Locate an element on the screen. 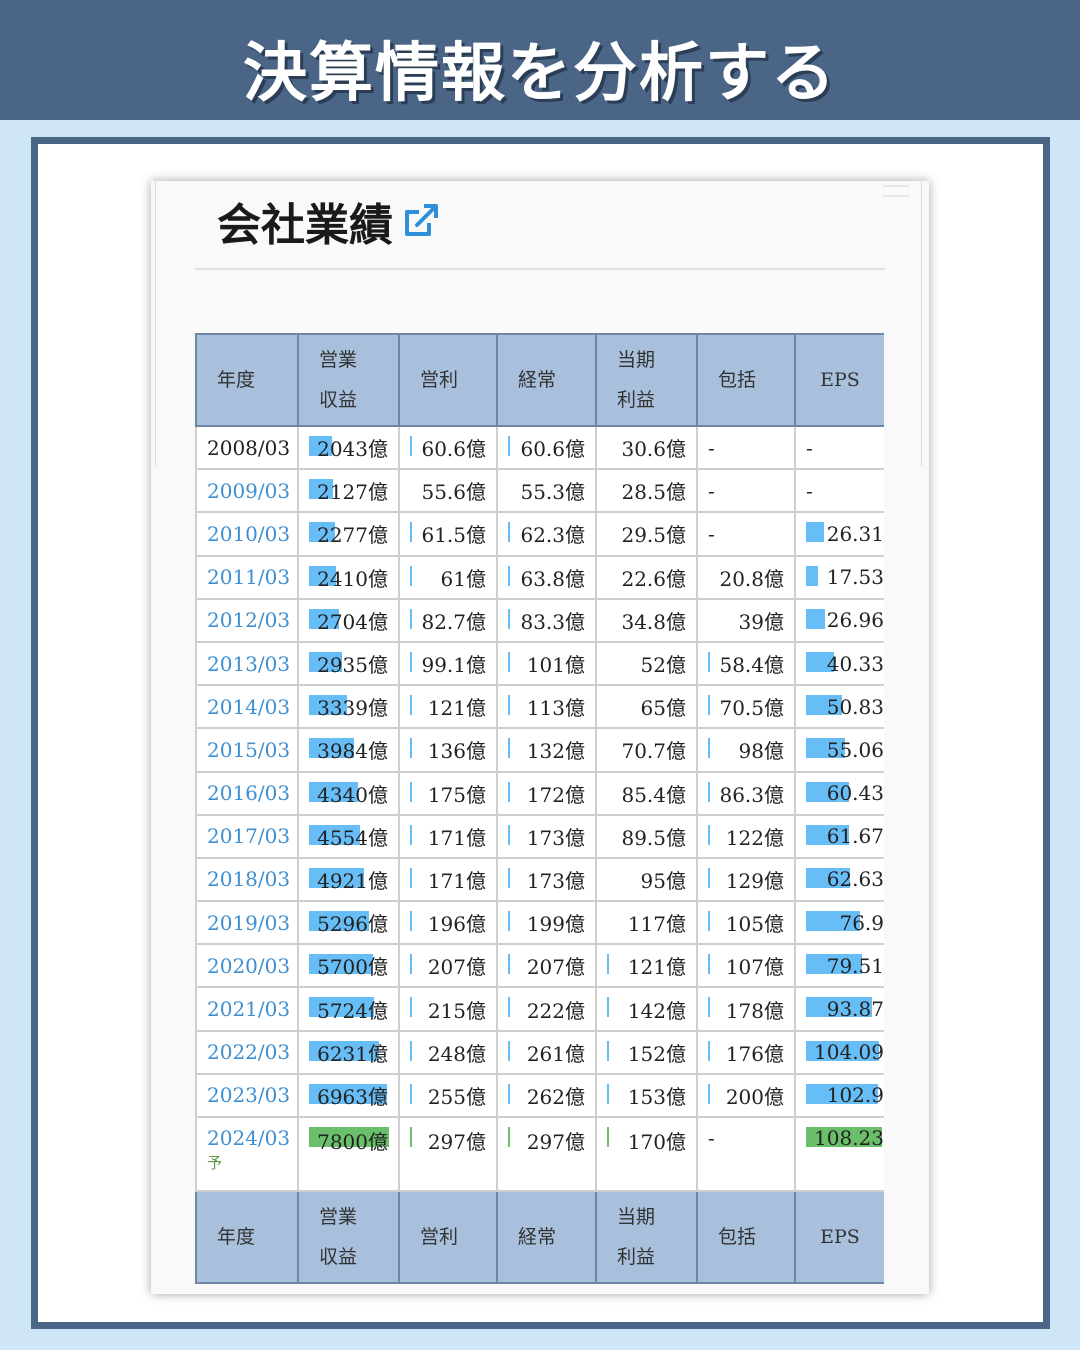 The height and width of the screenshot is (1350, 1080). header-revenue: 営業 収益 is located at coordinates (349, 380).